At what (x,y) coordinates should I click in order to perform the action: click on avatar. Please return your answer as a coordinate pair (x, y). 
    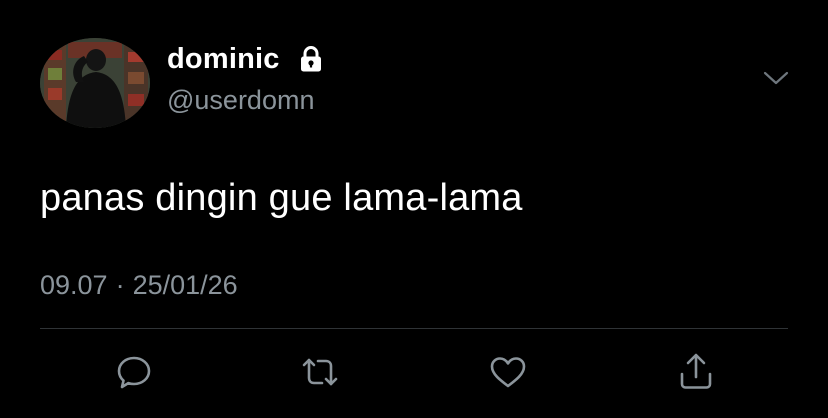
    Looking at the image, I should click on (95, 83).